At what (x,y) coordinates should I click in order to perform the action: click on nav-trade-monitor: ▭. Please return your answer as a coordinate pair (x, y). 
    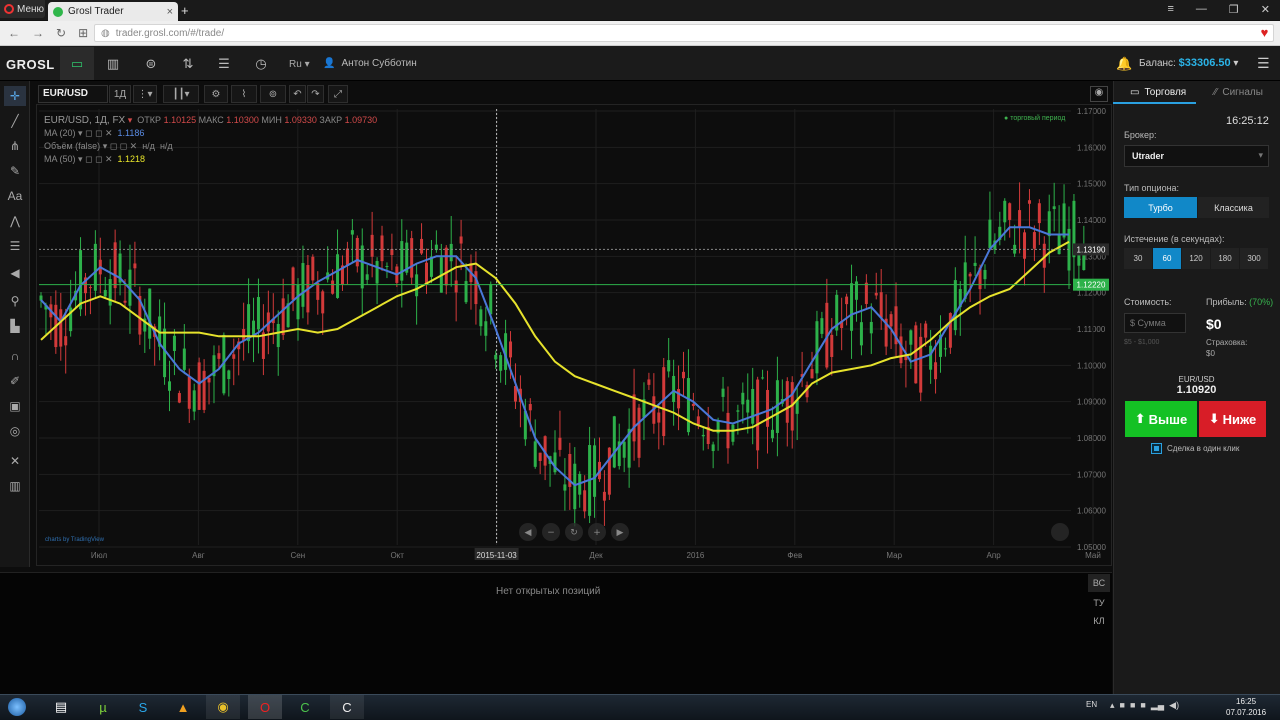
    Looking at the image, I should click on (77, 63).